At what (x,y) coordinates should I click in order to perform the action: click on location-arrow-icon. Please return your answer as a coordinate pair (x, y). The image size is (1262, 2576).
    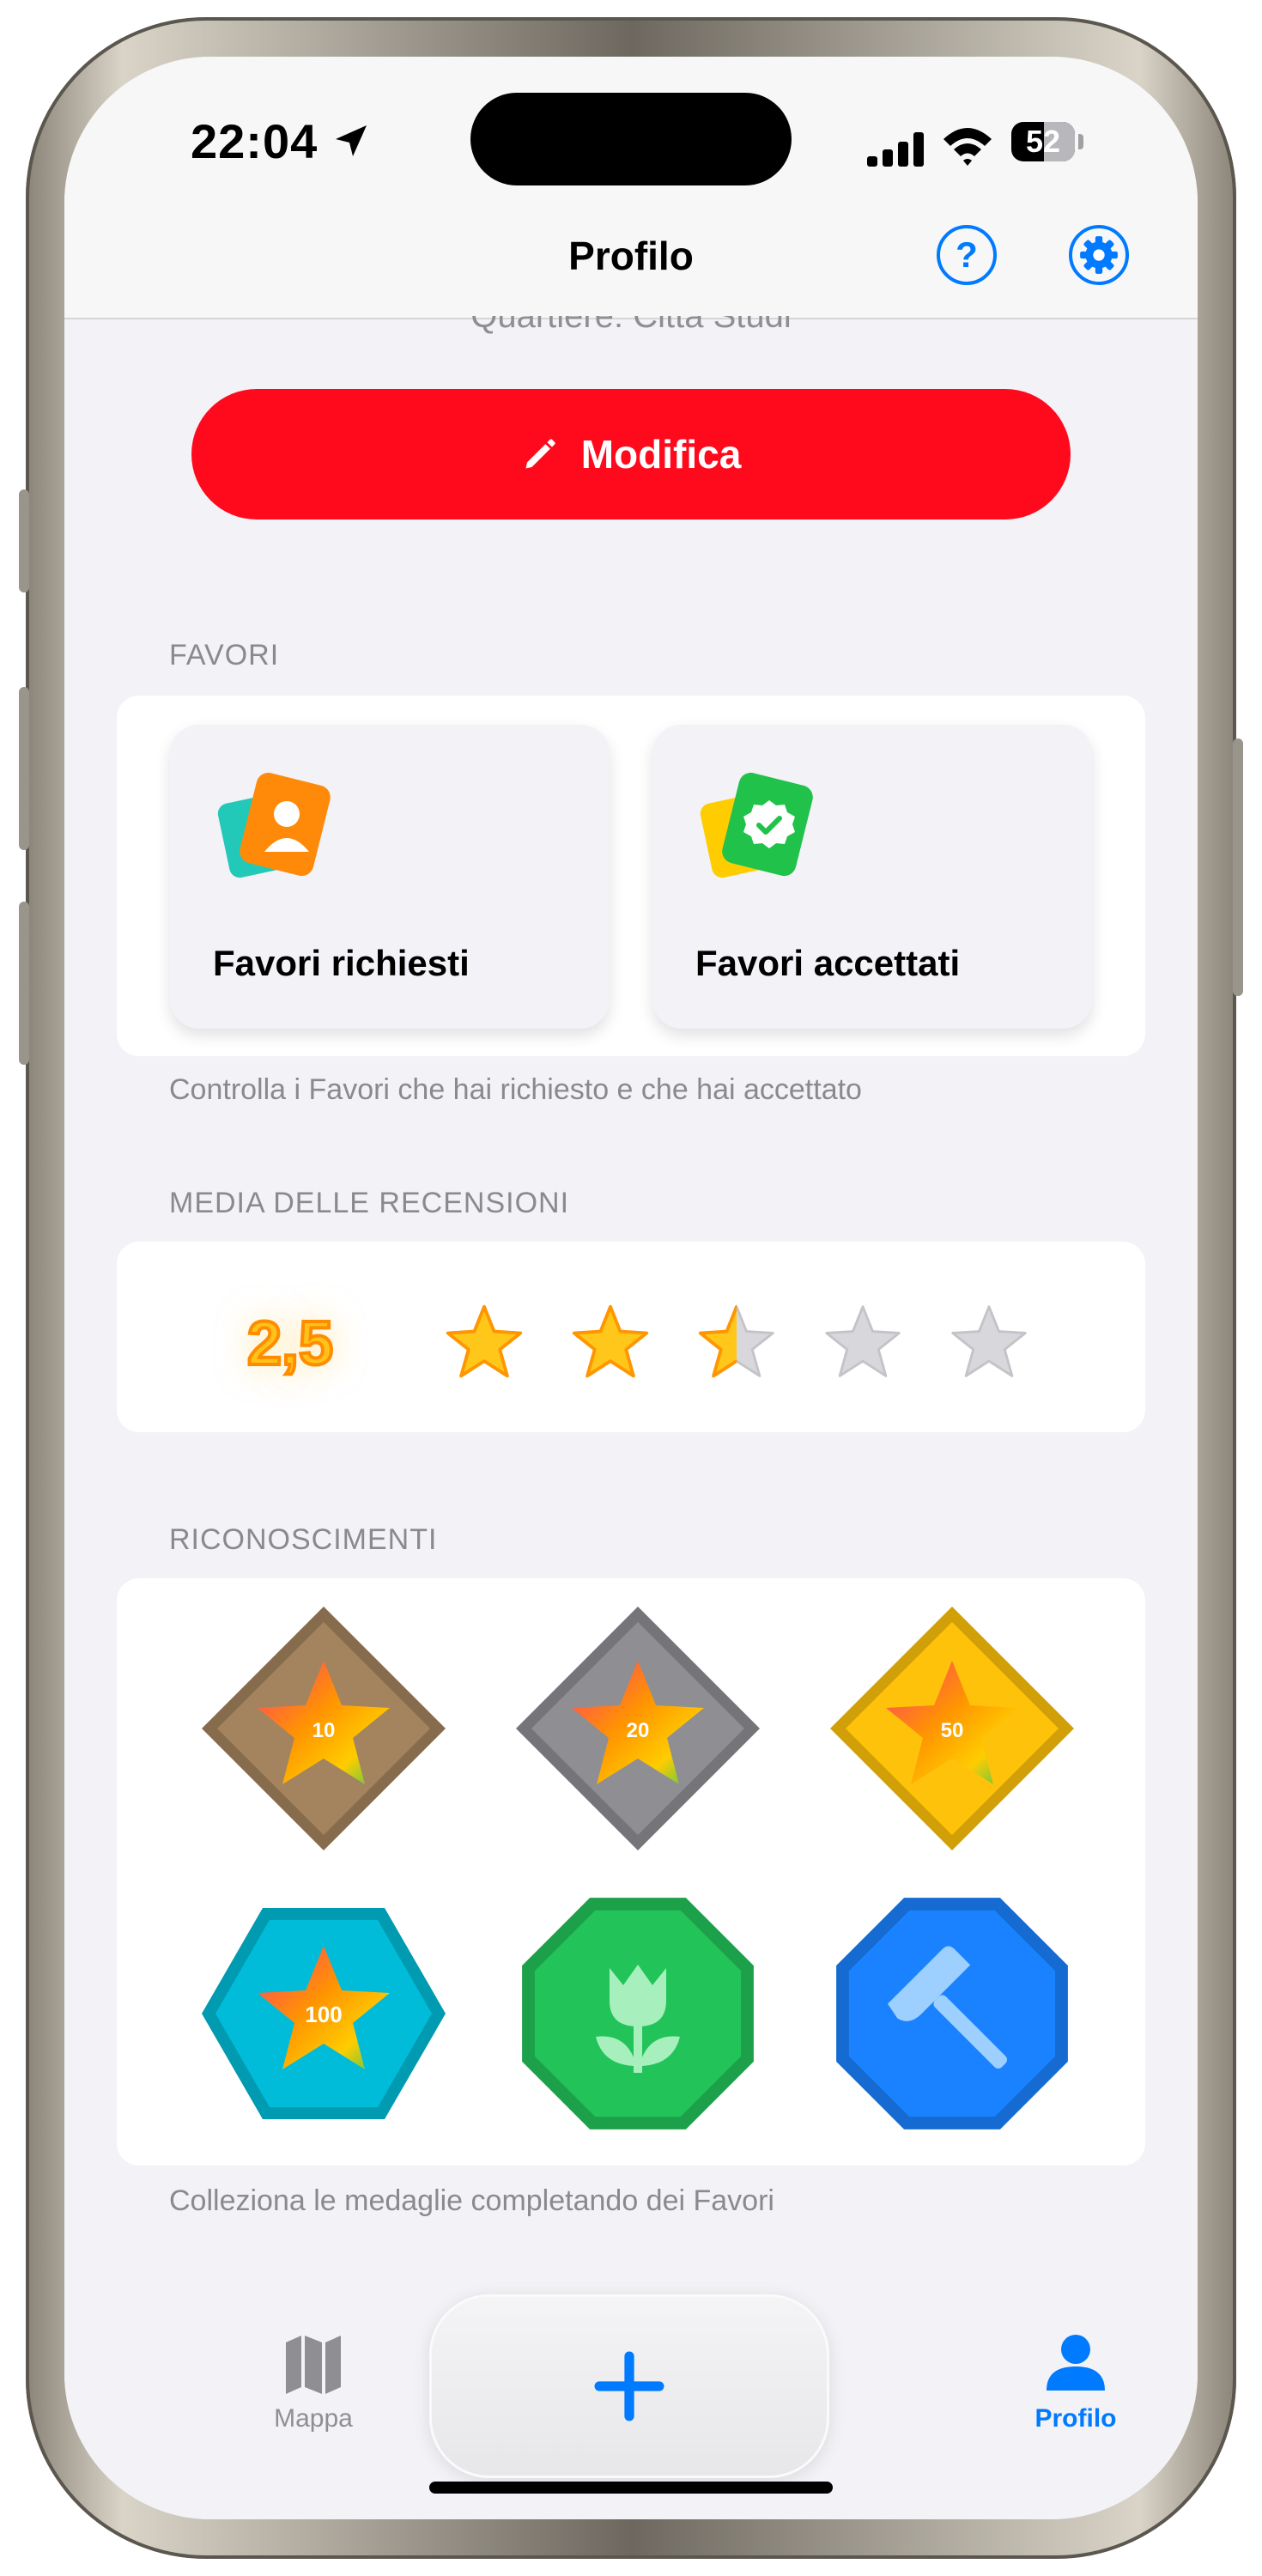
    Looking at the image, I should click on (351, 140).